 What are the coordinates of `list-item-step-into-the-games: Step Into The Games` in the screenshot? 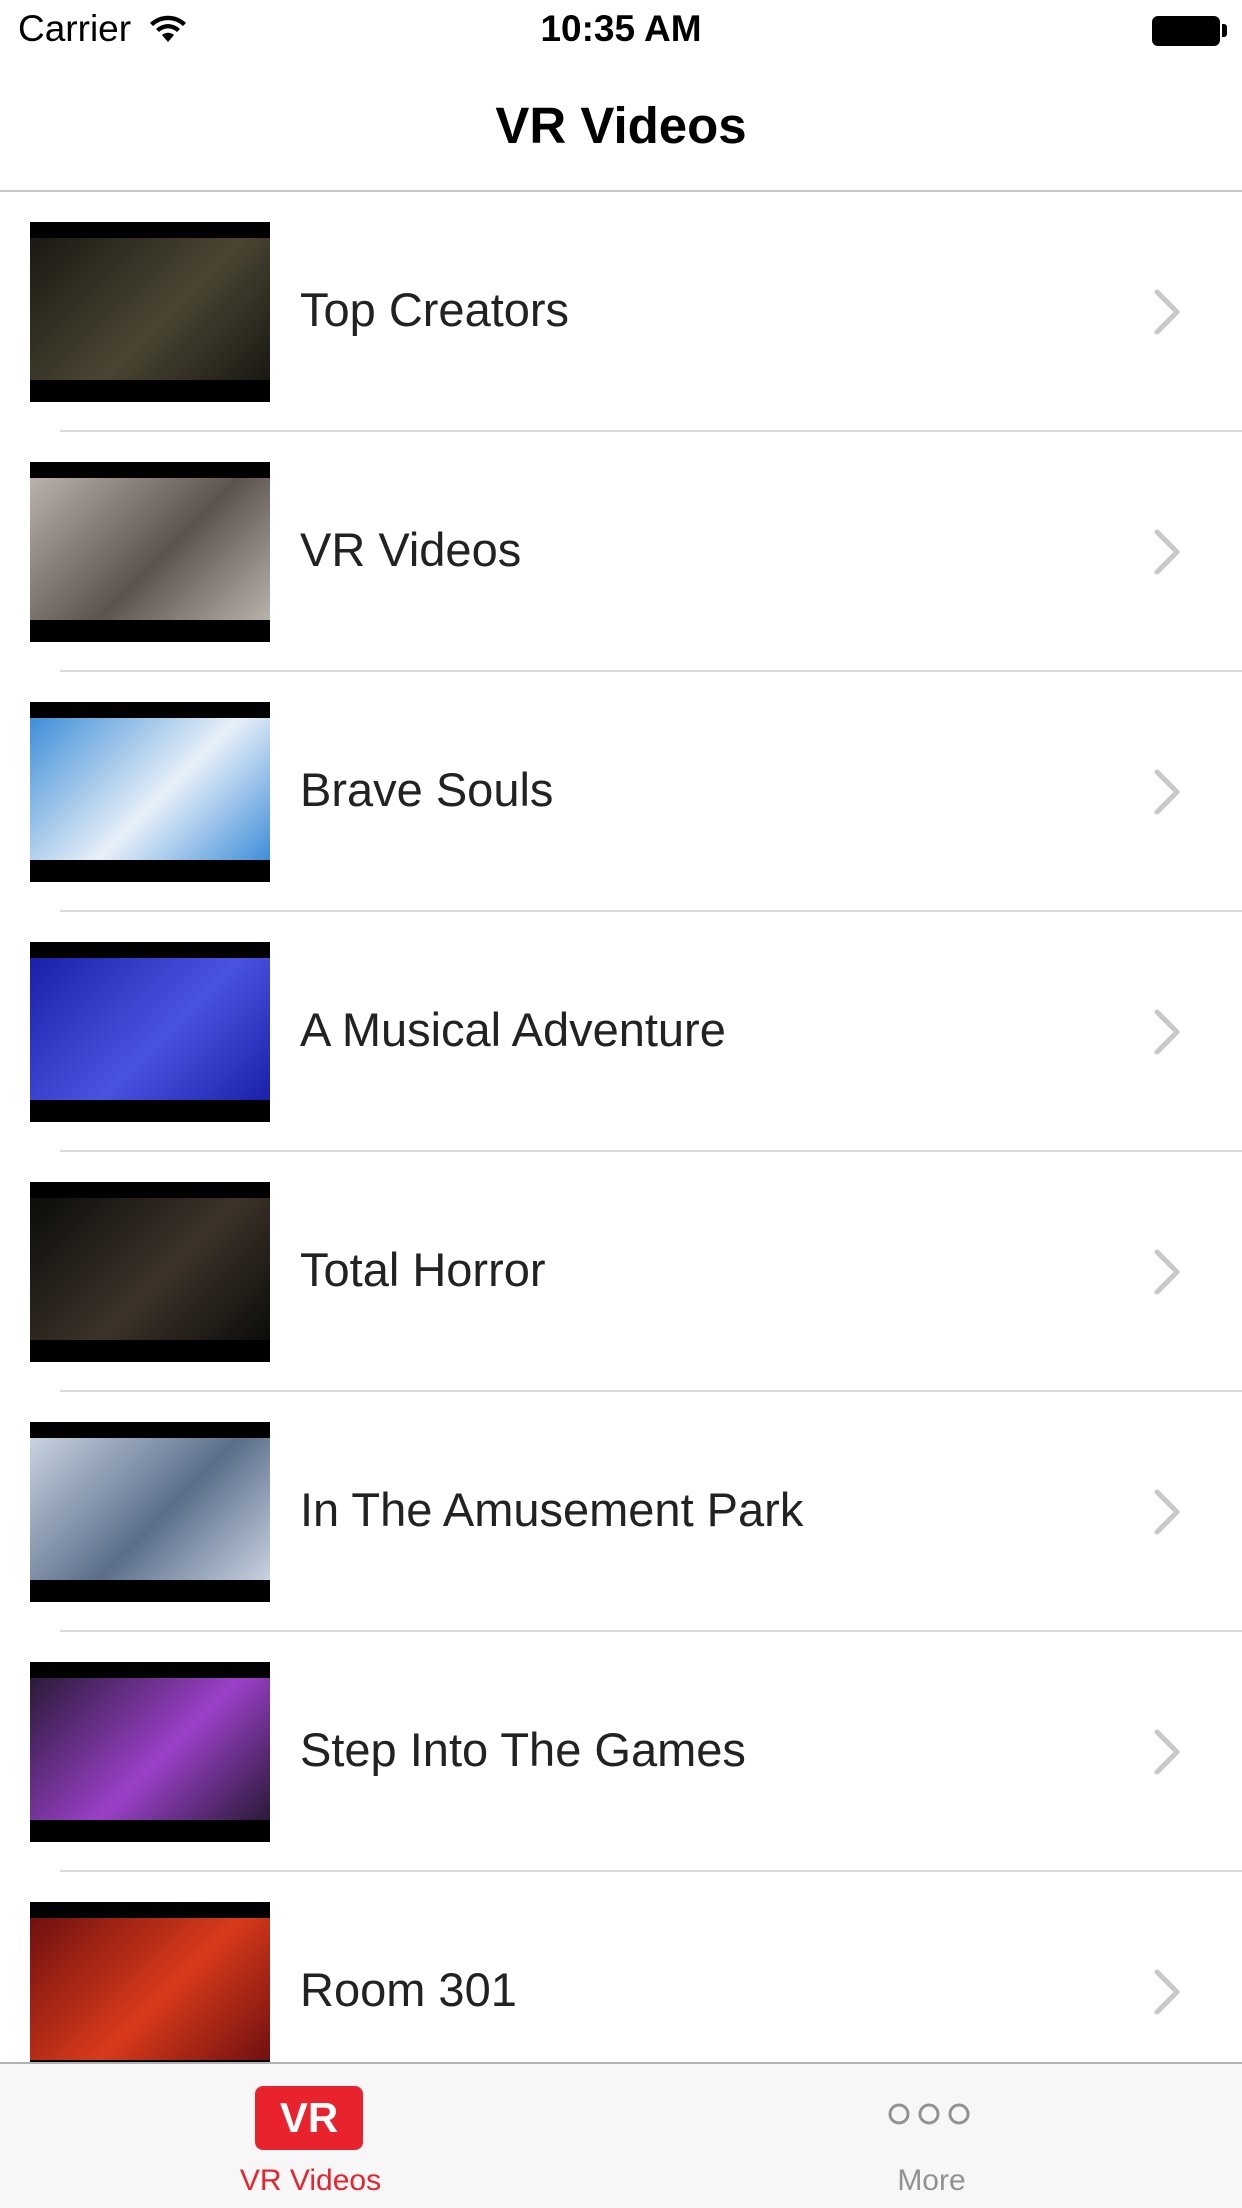 It's located at (621, 1752).